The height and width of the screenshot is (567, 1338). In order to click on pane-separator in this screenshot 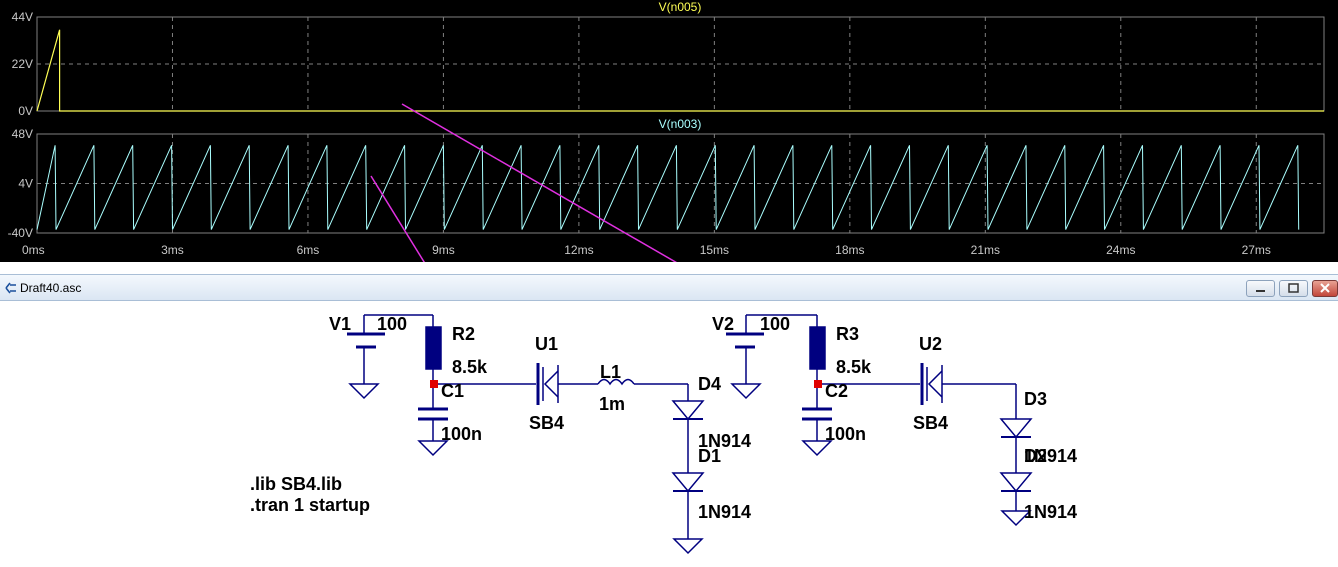, I will do `click(669, 268)`.